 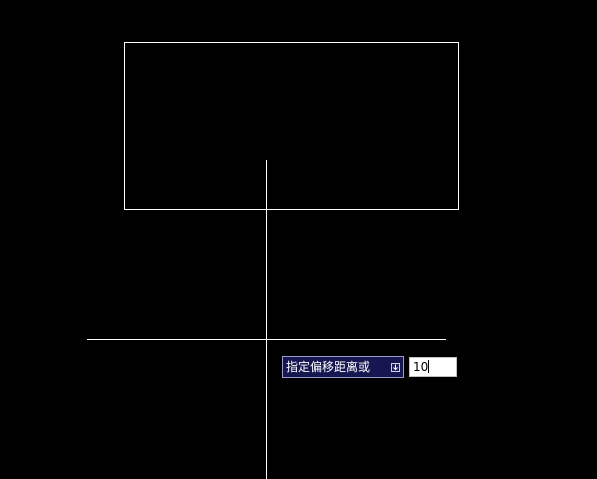 I want to click on distance-value: 10, so click(x=421, y=367).